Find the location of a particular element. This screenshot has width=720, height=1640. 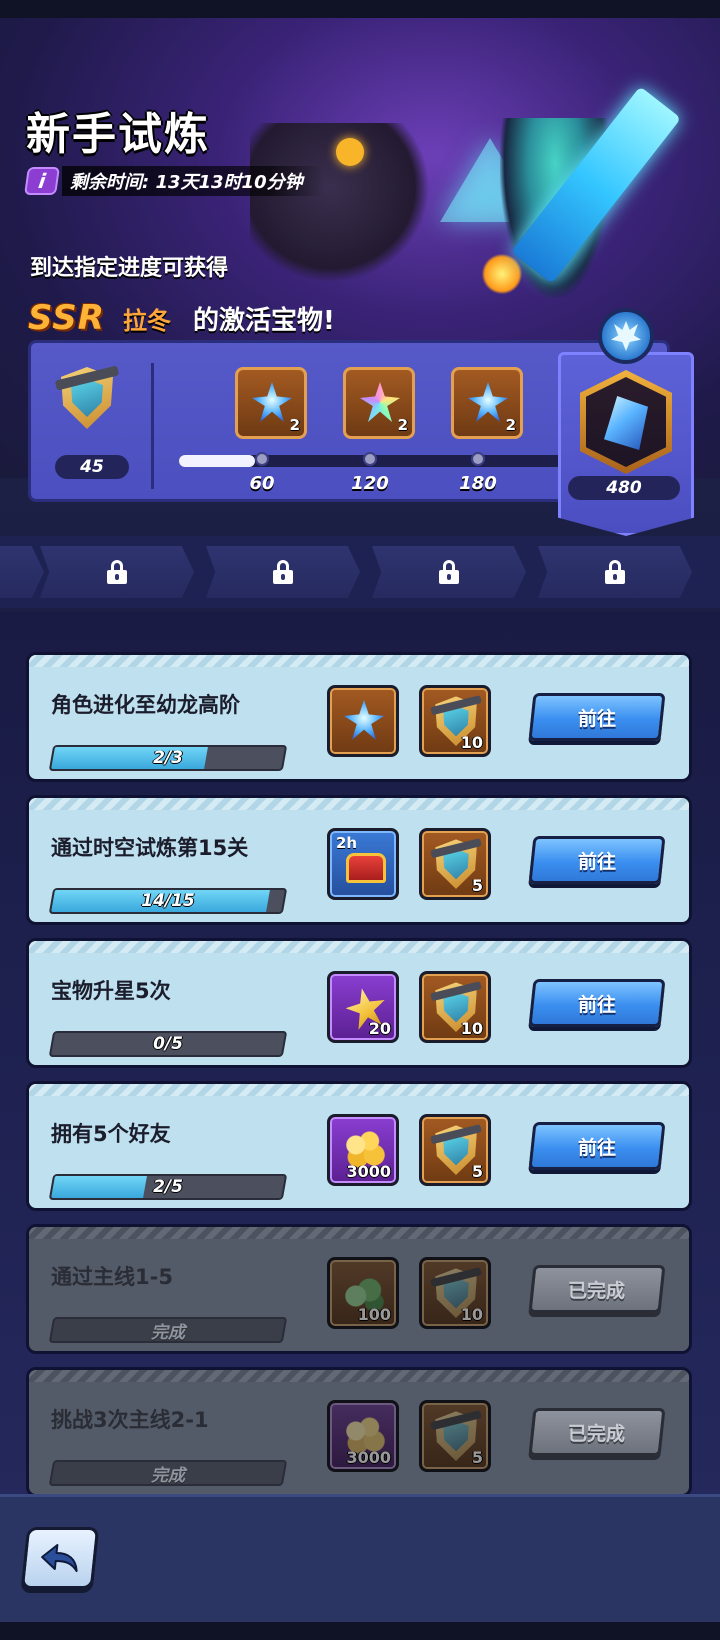

task-progress-text: 0/5 is located at coordinates (168, 1044).